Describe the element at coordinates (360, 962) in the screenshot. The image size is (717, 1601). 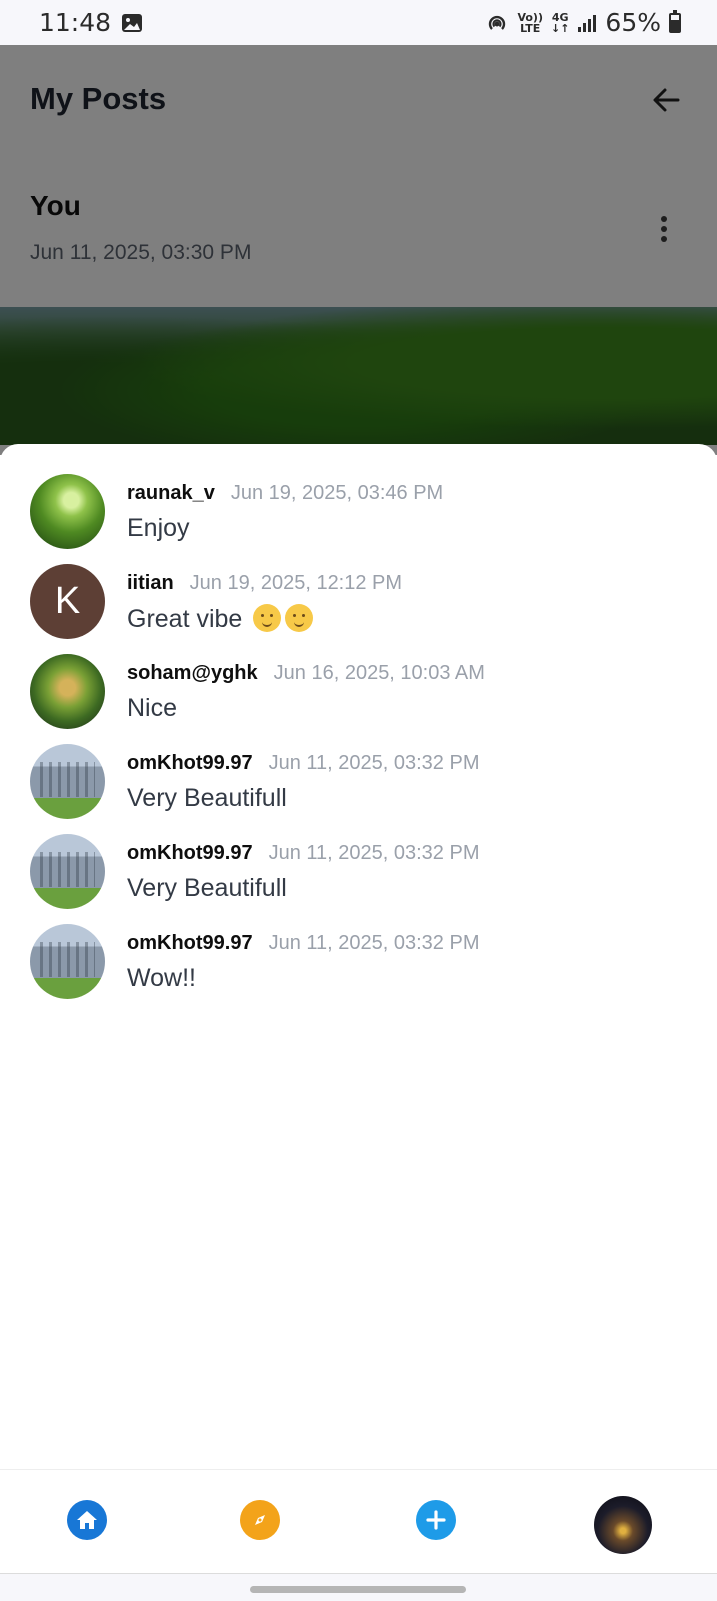
I see `comment-item: omKhot99.97 Jun 11, 2025, 03:32 PM Wow!!` at that location.